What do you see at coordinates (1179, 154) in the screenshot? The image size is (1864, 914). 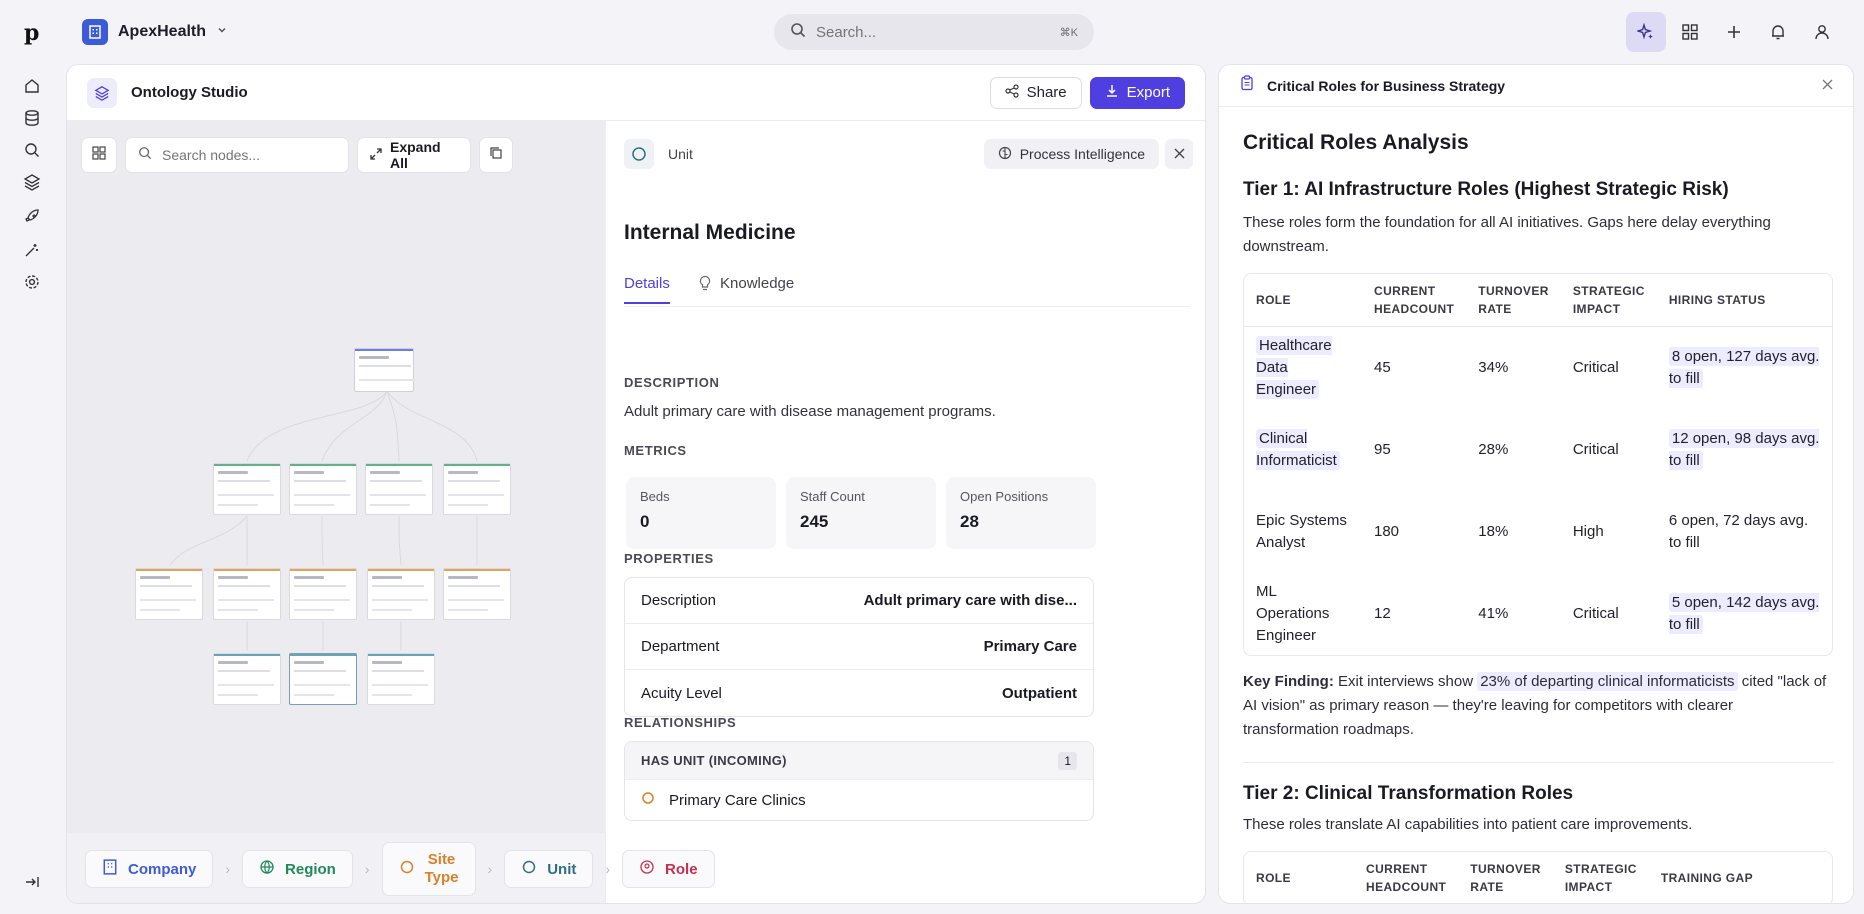 I see `close-details-button` at bounding box center [1179, 154].